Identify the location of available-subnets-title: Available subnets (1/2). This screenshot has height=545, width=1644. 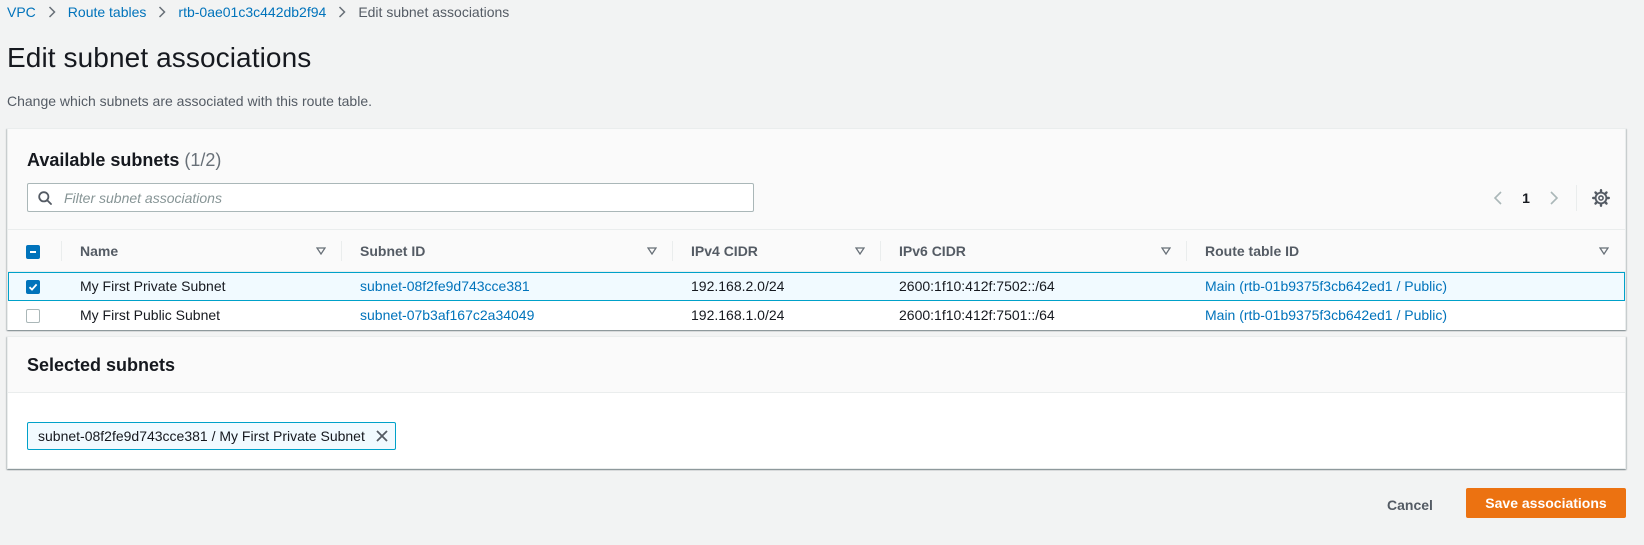
(124, 160).